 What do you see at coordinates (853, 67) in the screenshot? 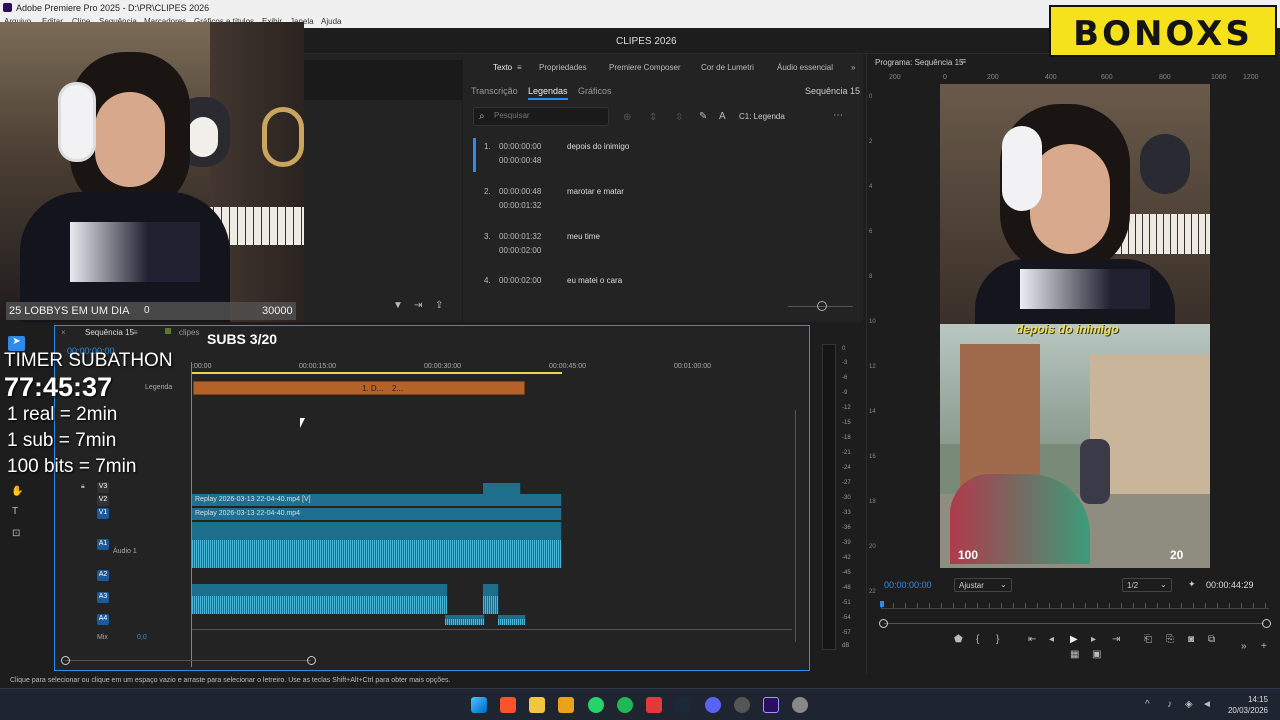
I see `more-tabs-icon: »` at bounding box center [853, 67].